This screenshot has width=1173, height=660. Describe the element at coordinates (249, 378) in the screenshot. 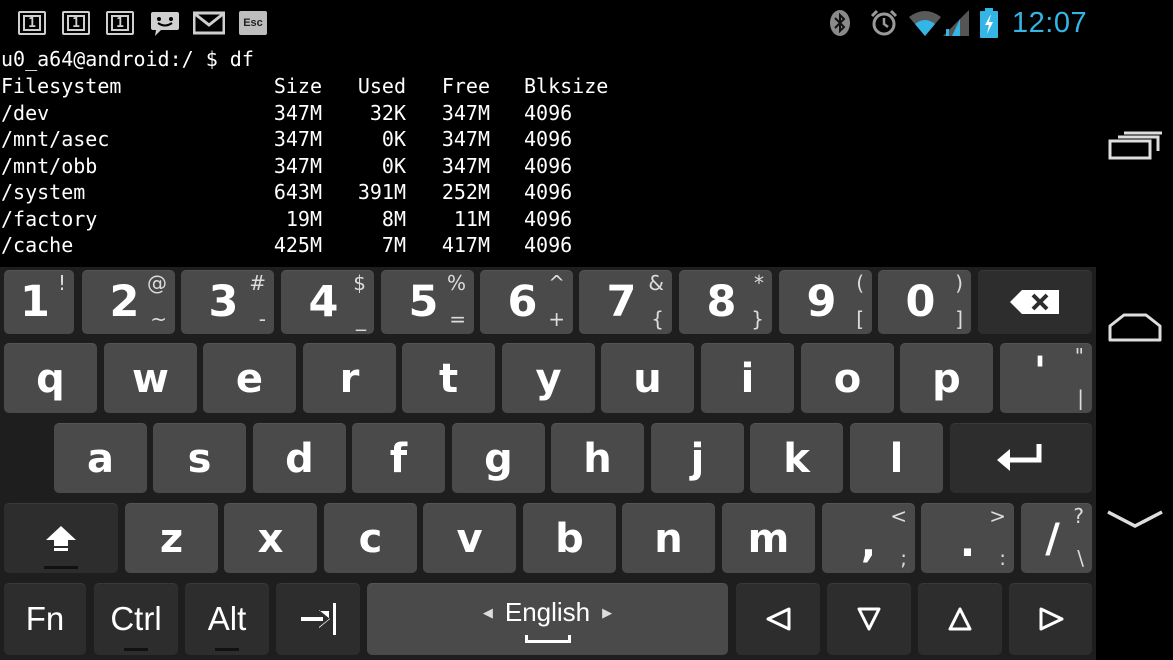

I see `key-e: e` at that location.